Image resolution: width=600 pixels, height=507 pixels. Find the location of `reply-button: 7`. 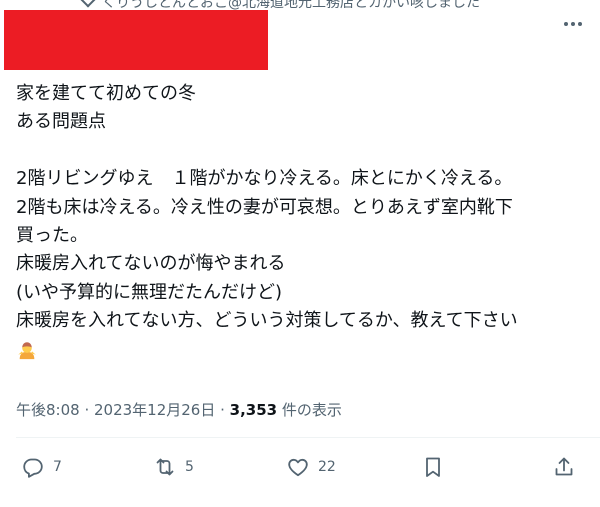

reply-button: 7 is located at coordinates (41, 467).